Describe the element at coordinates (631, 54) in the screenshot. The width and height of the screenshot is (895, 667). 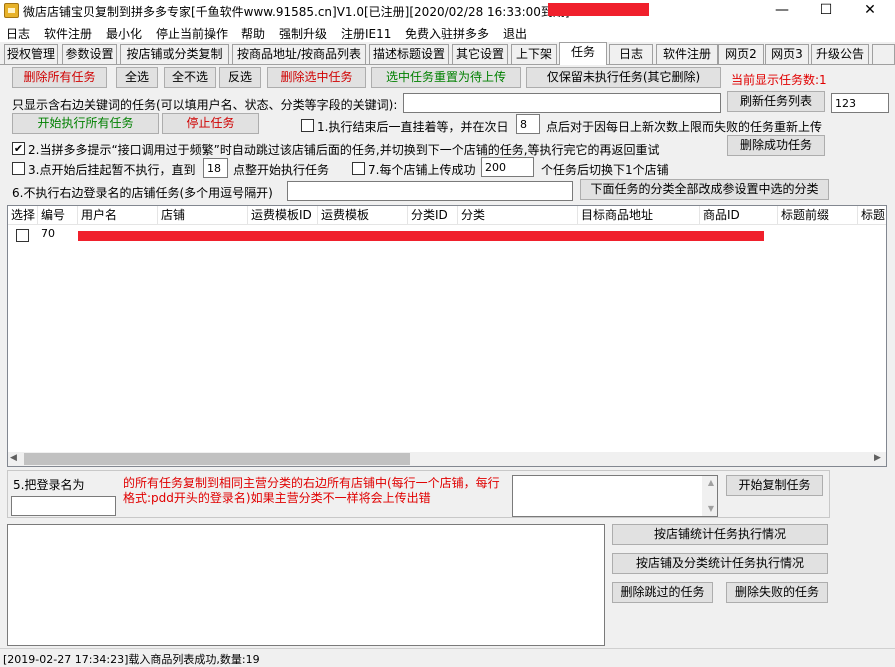
I see `tab-log: 日志` at that location.